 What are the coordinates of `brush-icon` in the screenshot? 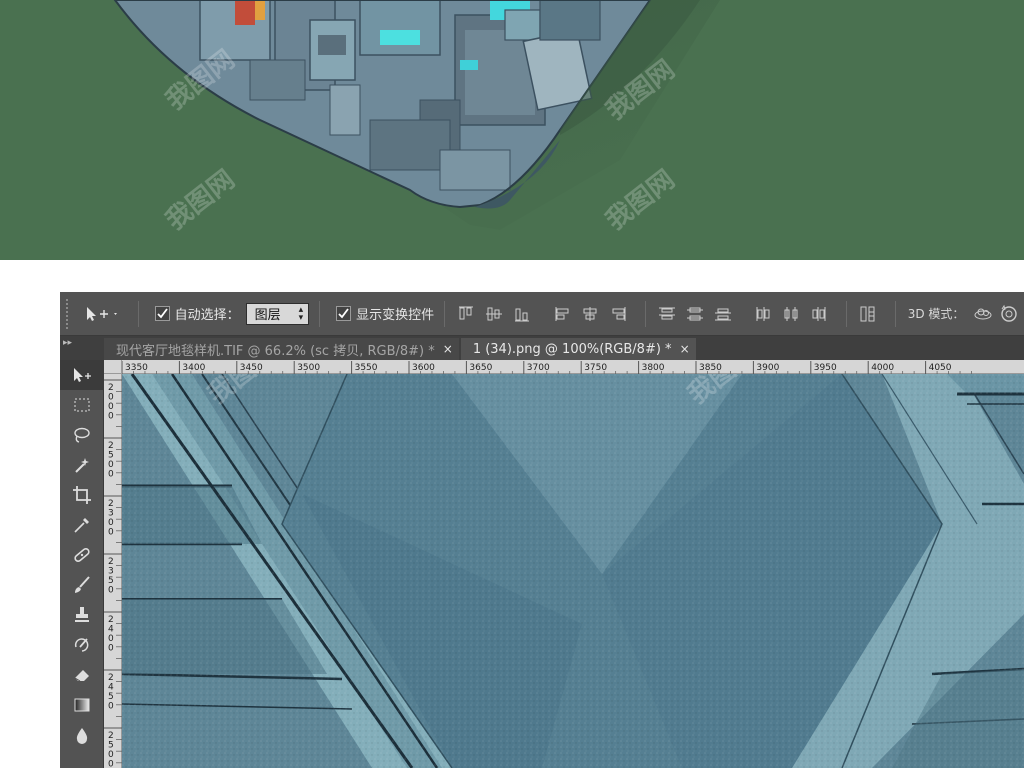 It's located at (82, 584).